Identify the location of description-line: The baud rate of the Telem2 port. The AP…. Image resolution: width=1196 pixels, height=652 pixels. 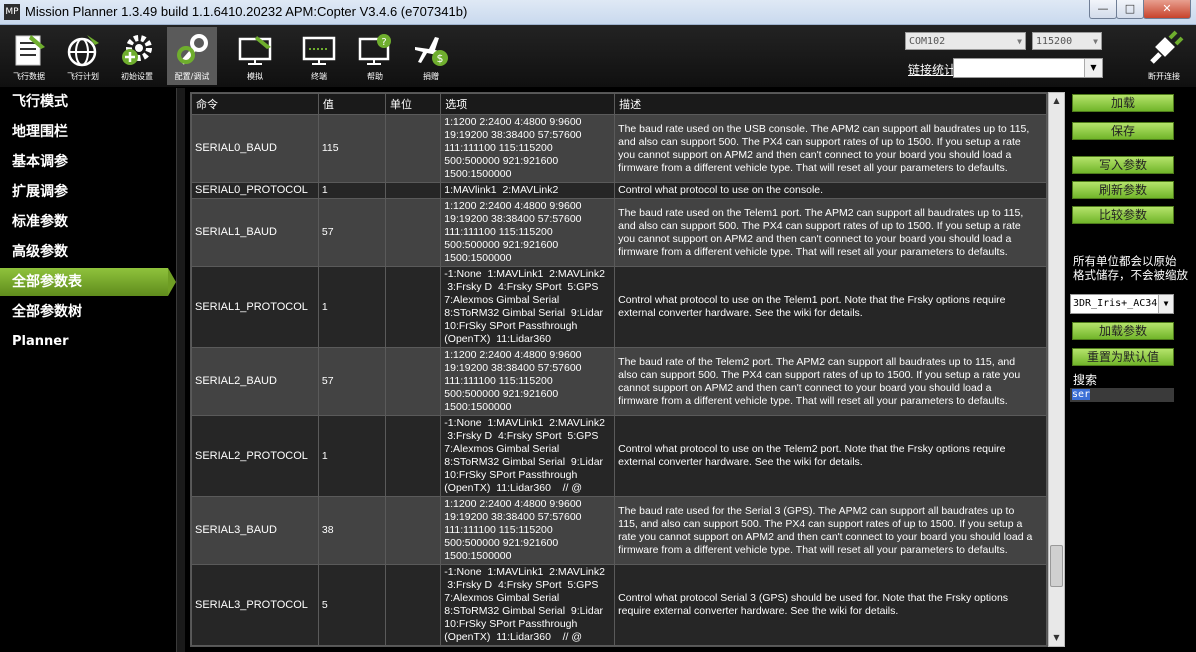
(817, 361).